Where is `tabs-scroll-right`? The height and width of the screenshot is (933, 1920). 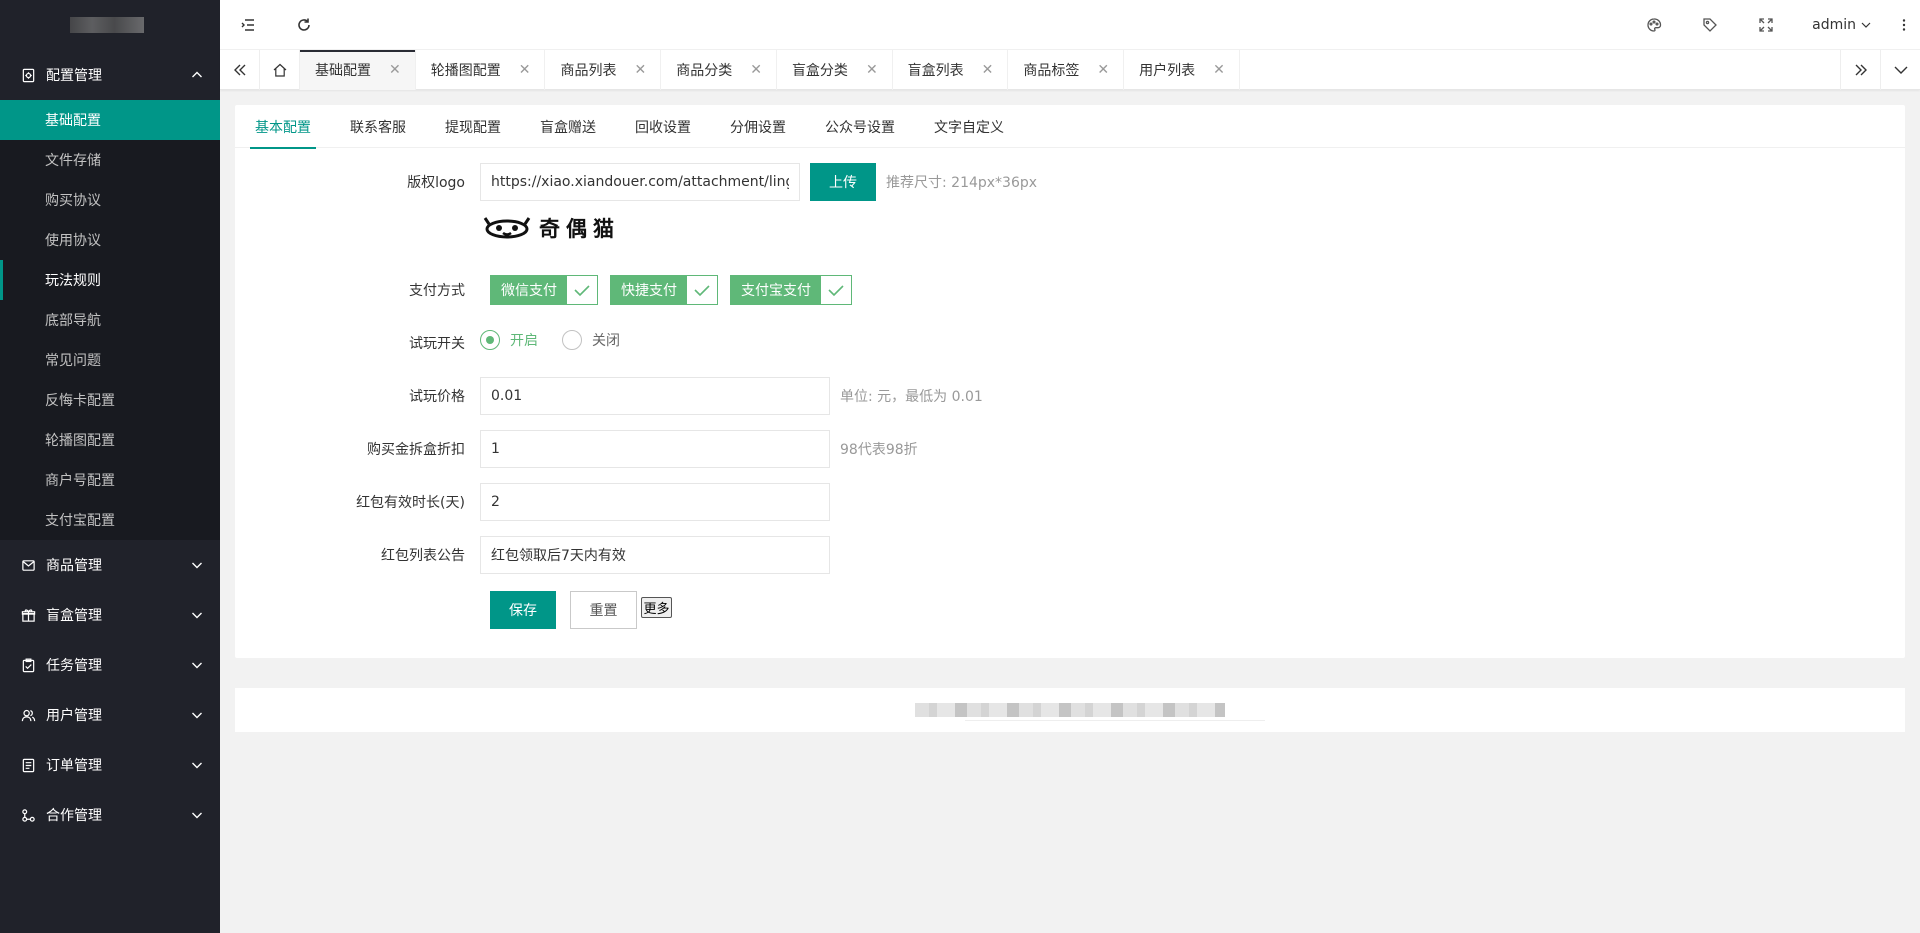
tabs-scroll-right is located at coordinates (1860, 70).